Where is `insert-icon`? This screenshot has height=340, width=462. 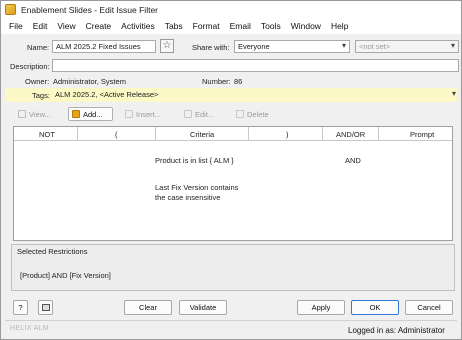
insert-icon is located at coordinates (129, 114).